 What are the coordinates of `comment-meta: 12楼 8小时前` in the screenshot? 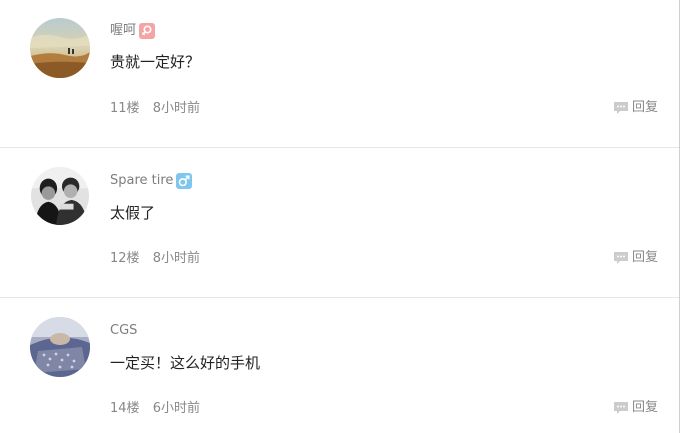 It's located at (155, 259).